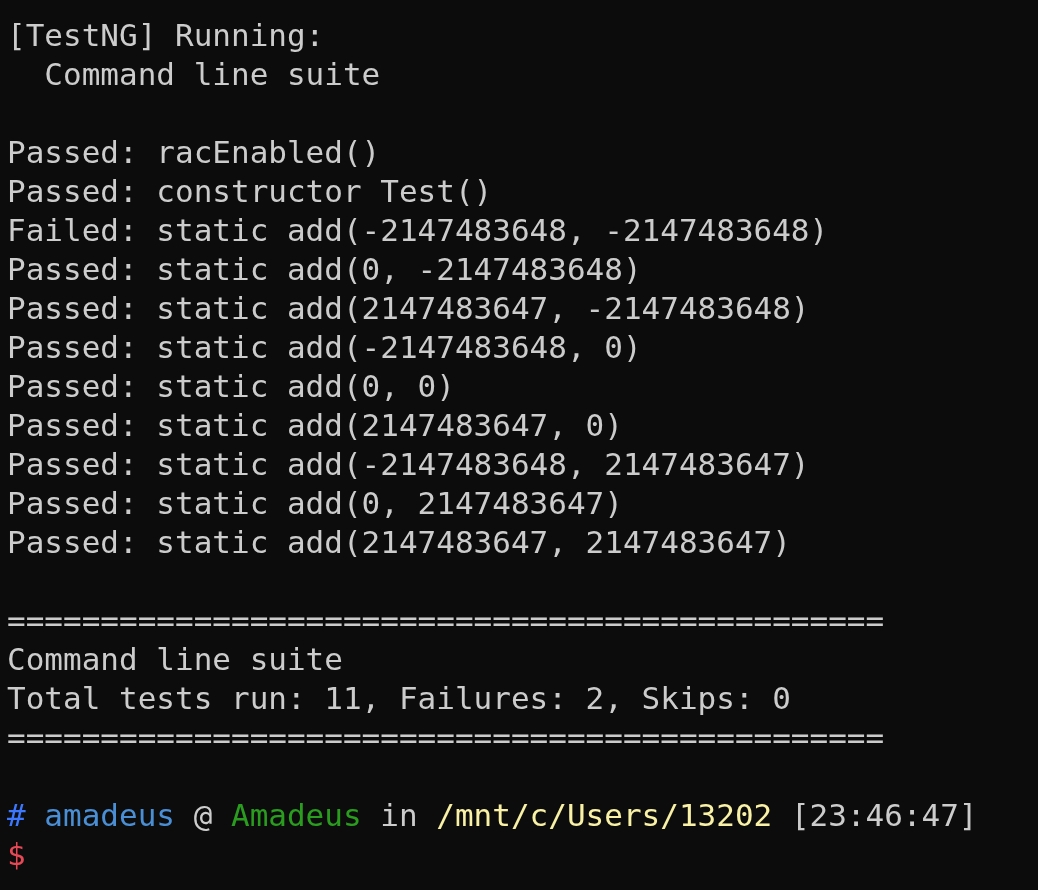 The image size is (1038, 890). Describe the element at coordinates (296, 815) in the screenshot. I see `prompt-text: Amadeus` at that location.